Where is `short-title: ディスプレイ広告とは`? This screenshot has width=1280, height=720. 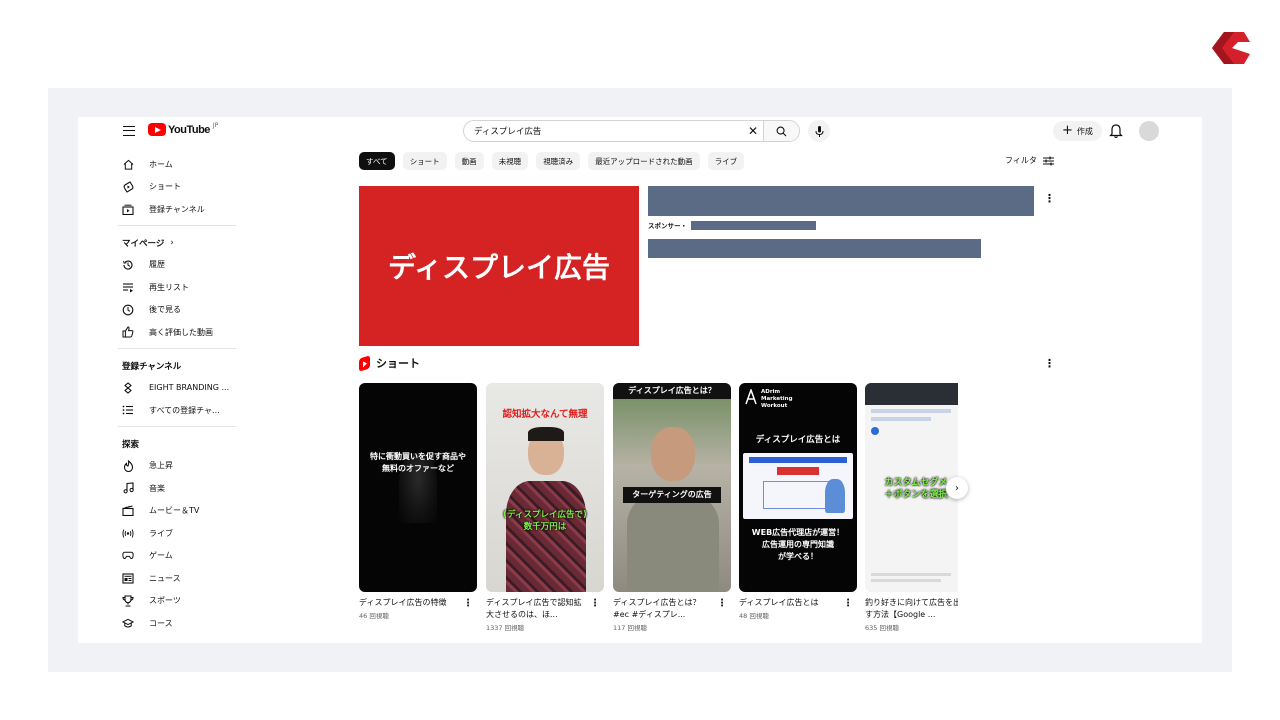
short-title: ディスプレイ広告とは is located at coordinates (787, 603).